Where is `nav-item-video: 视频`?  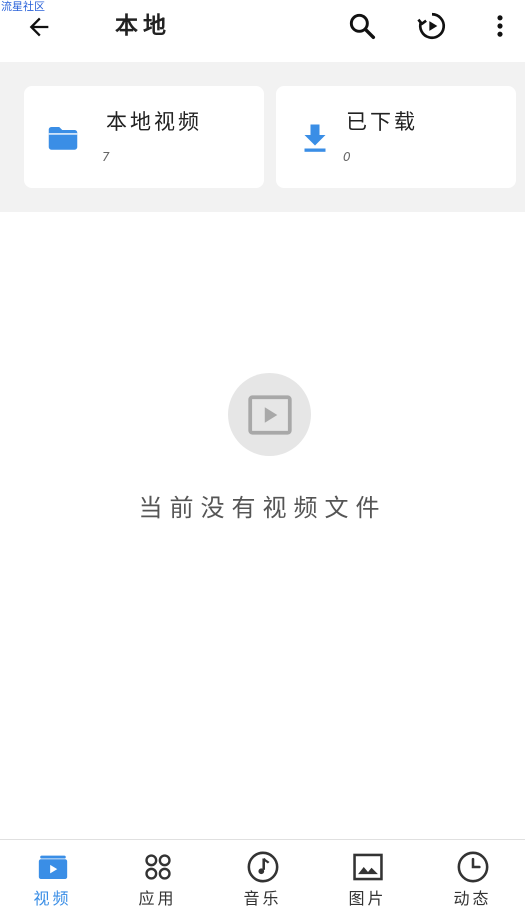
nav-item-video: 视频 is located at coordinates (52, 877).